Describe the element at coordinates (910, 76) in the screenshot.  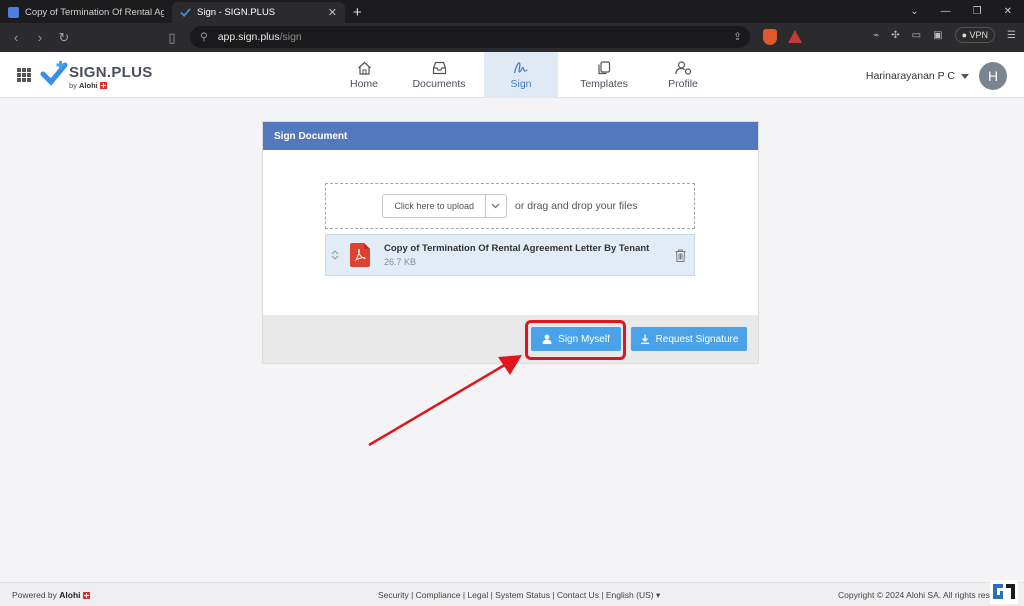
I see `user-name: Harinarayanan P C` at that location.